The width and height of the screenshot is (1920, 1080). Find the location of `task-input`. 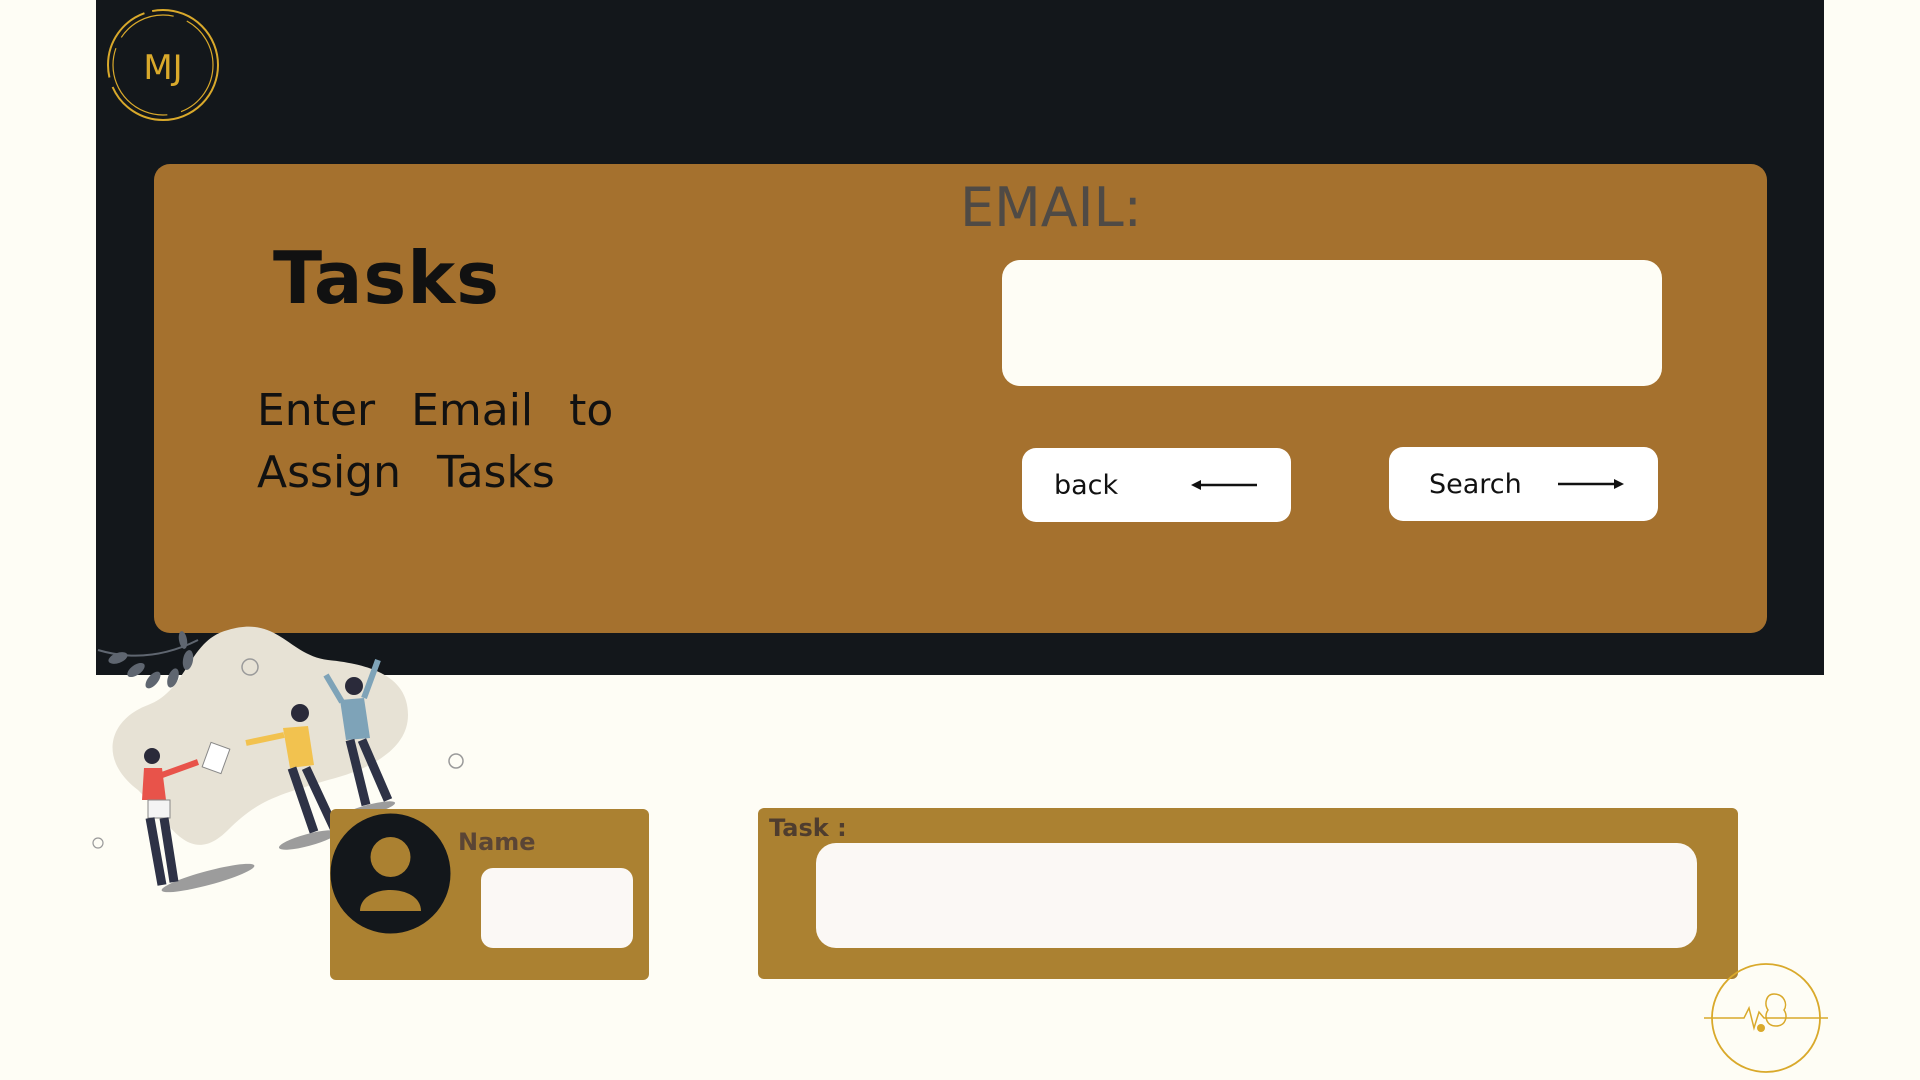

task-input is located at coordinates (1256, 895).